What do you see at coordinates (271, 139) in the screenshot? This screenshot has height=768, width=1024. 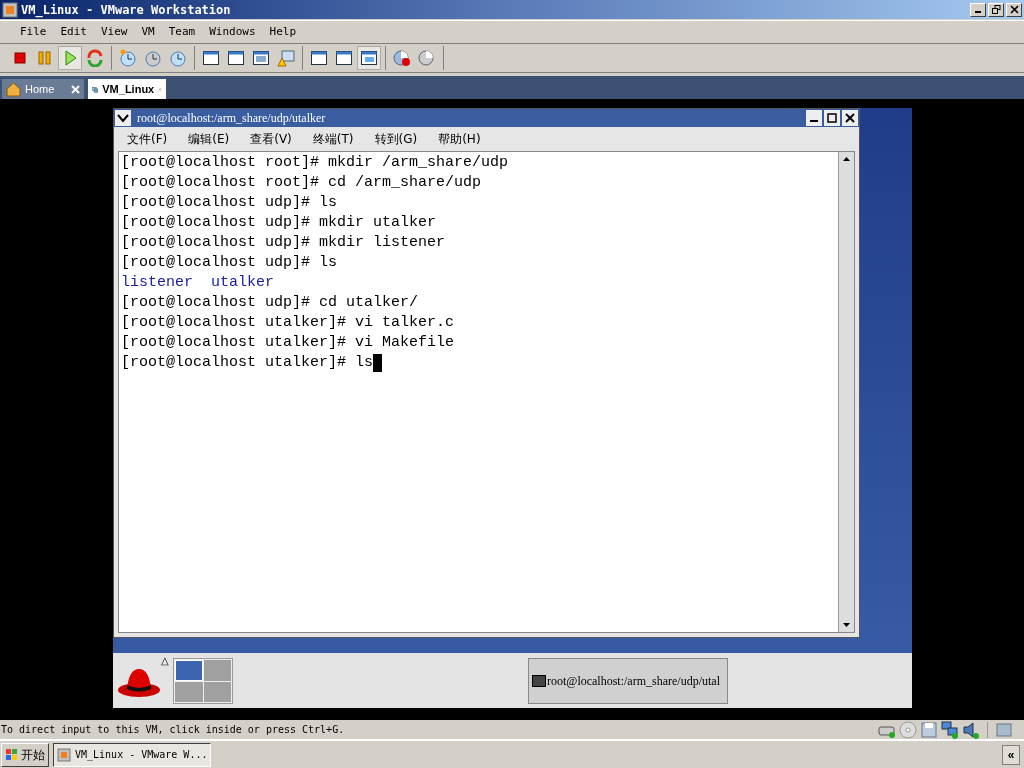 I see `menu-item: 查看(V)` at bounding box center [271, 139].